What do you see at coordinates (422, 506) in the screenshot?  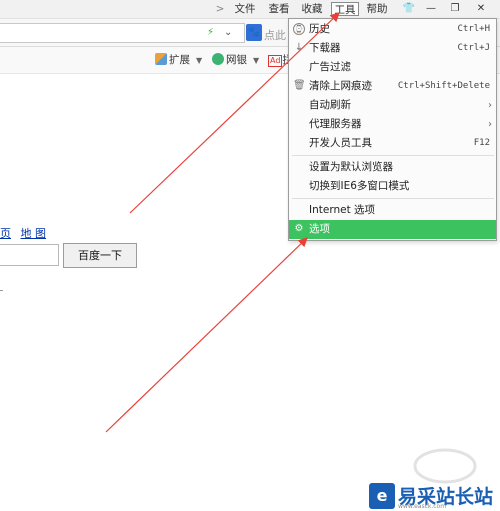 I see `watermark-url: www.easck.com` at bounding box center [422, 506].